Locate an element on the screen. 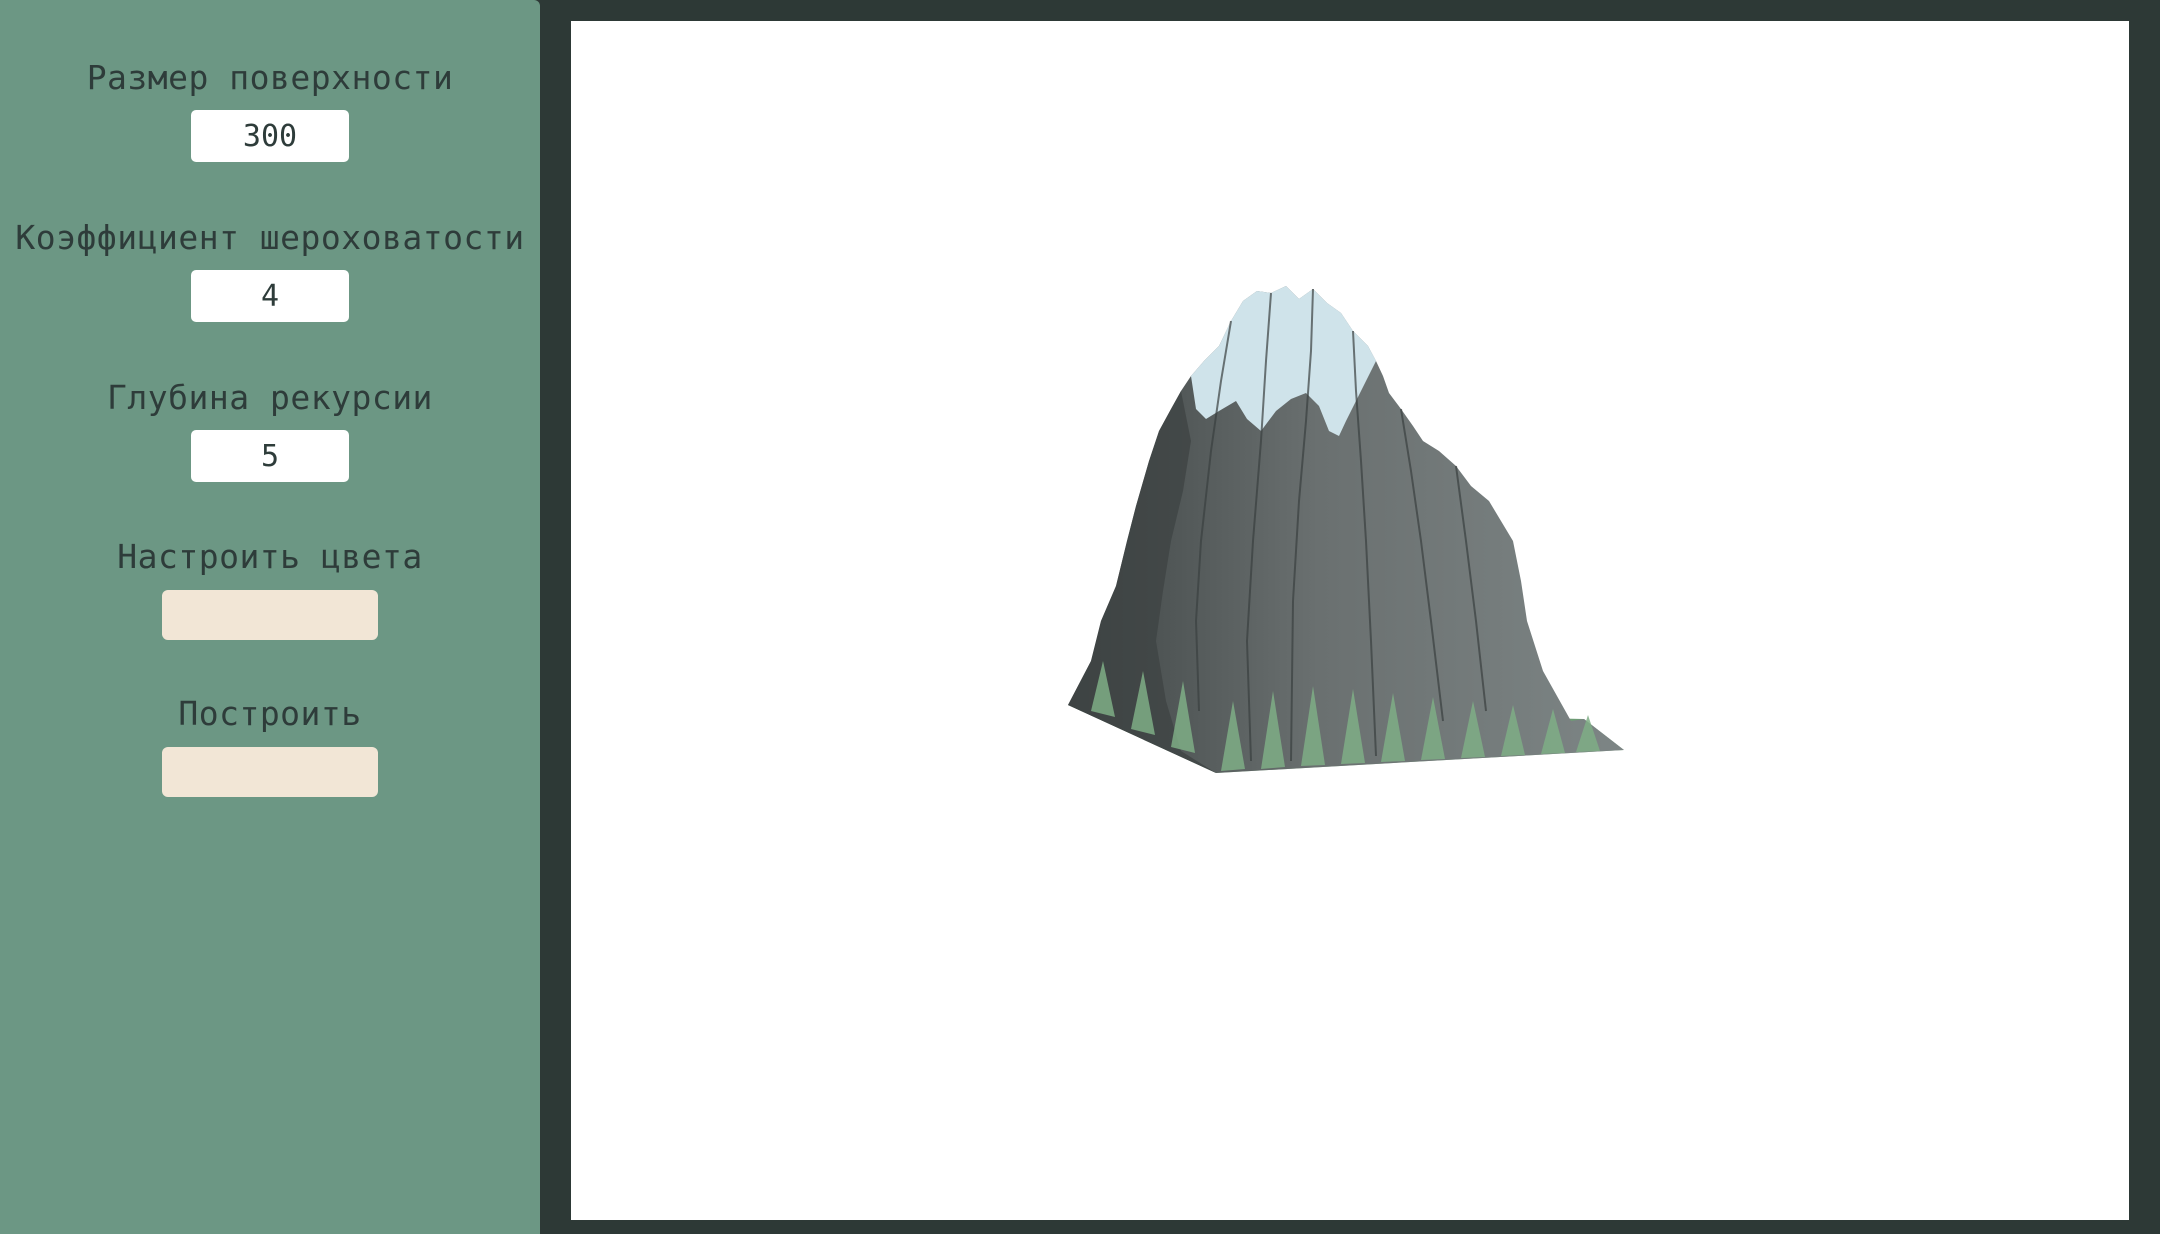 The height and width of the screenshot is (1234, 2160). configure-colors-button is located at coordinates (270, 615).